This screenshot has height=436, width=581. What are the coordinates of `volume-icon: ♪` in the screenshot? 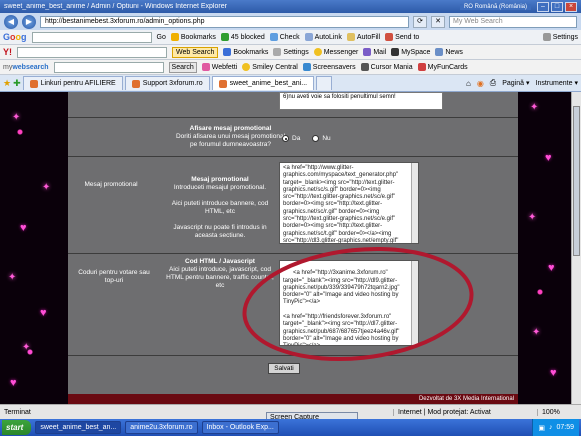 It's located at (551, 427).